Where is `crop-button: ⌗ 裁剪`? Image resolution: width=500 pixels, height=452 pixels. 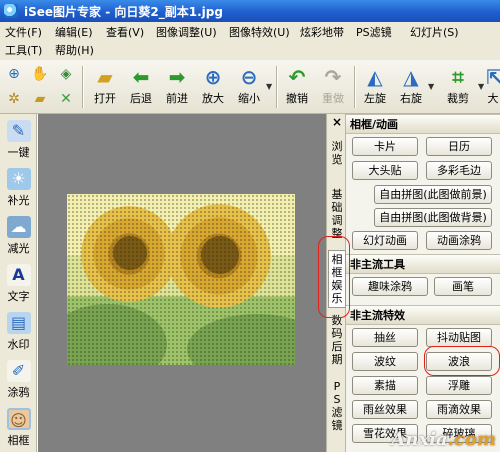 crop-button: ⌗ 裁剪 is located at coordinates (458, 87).